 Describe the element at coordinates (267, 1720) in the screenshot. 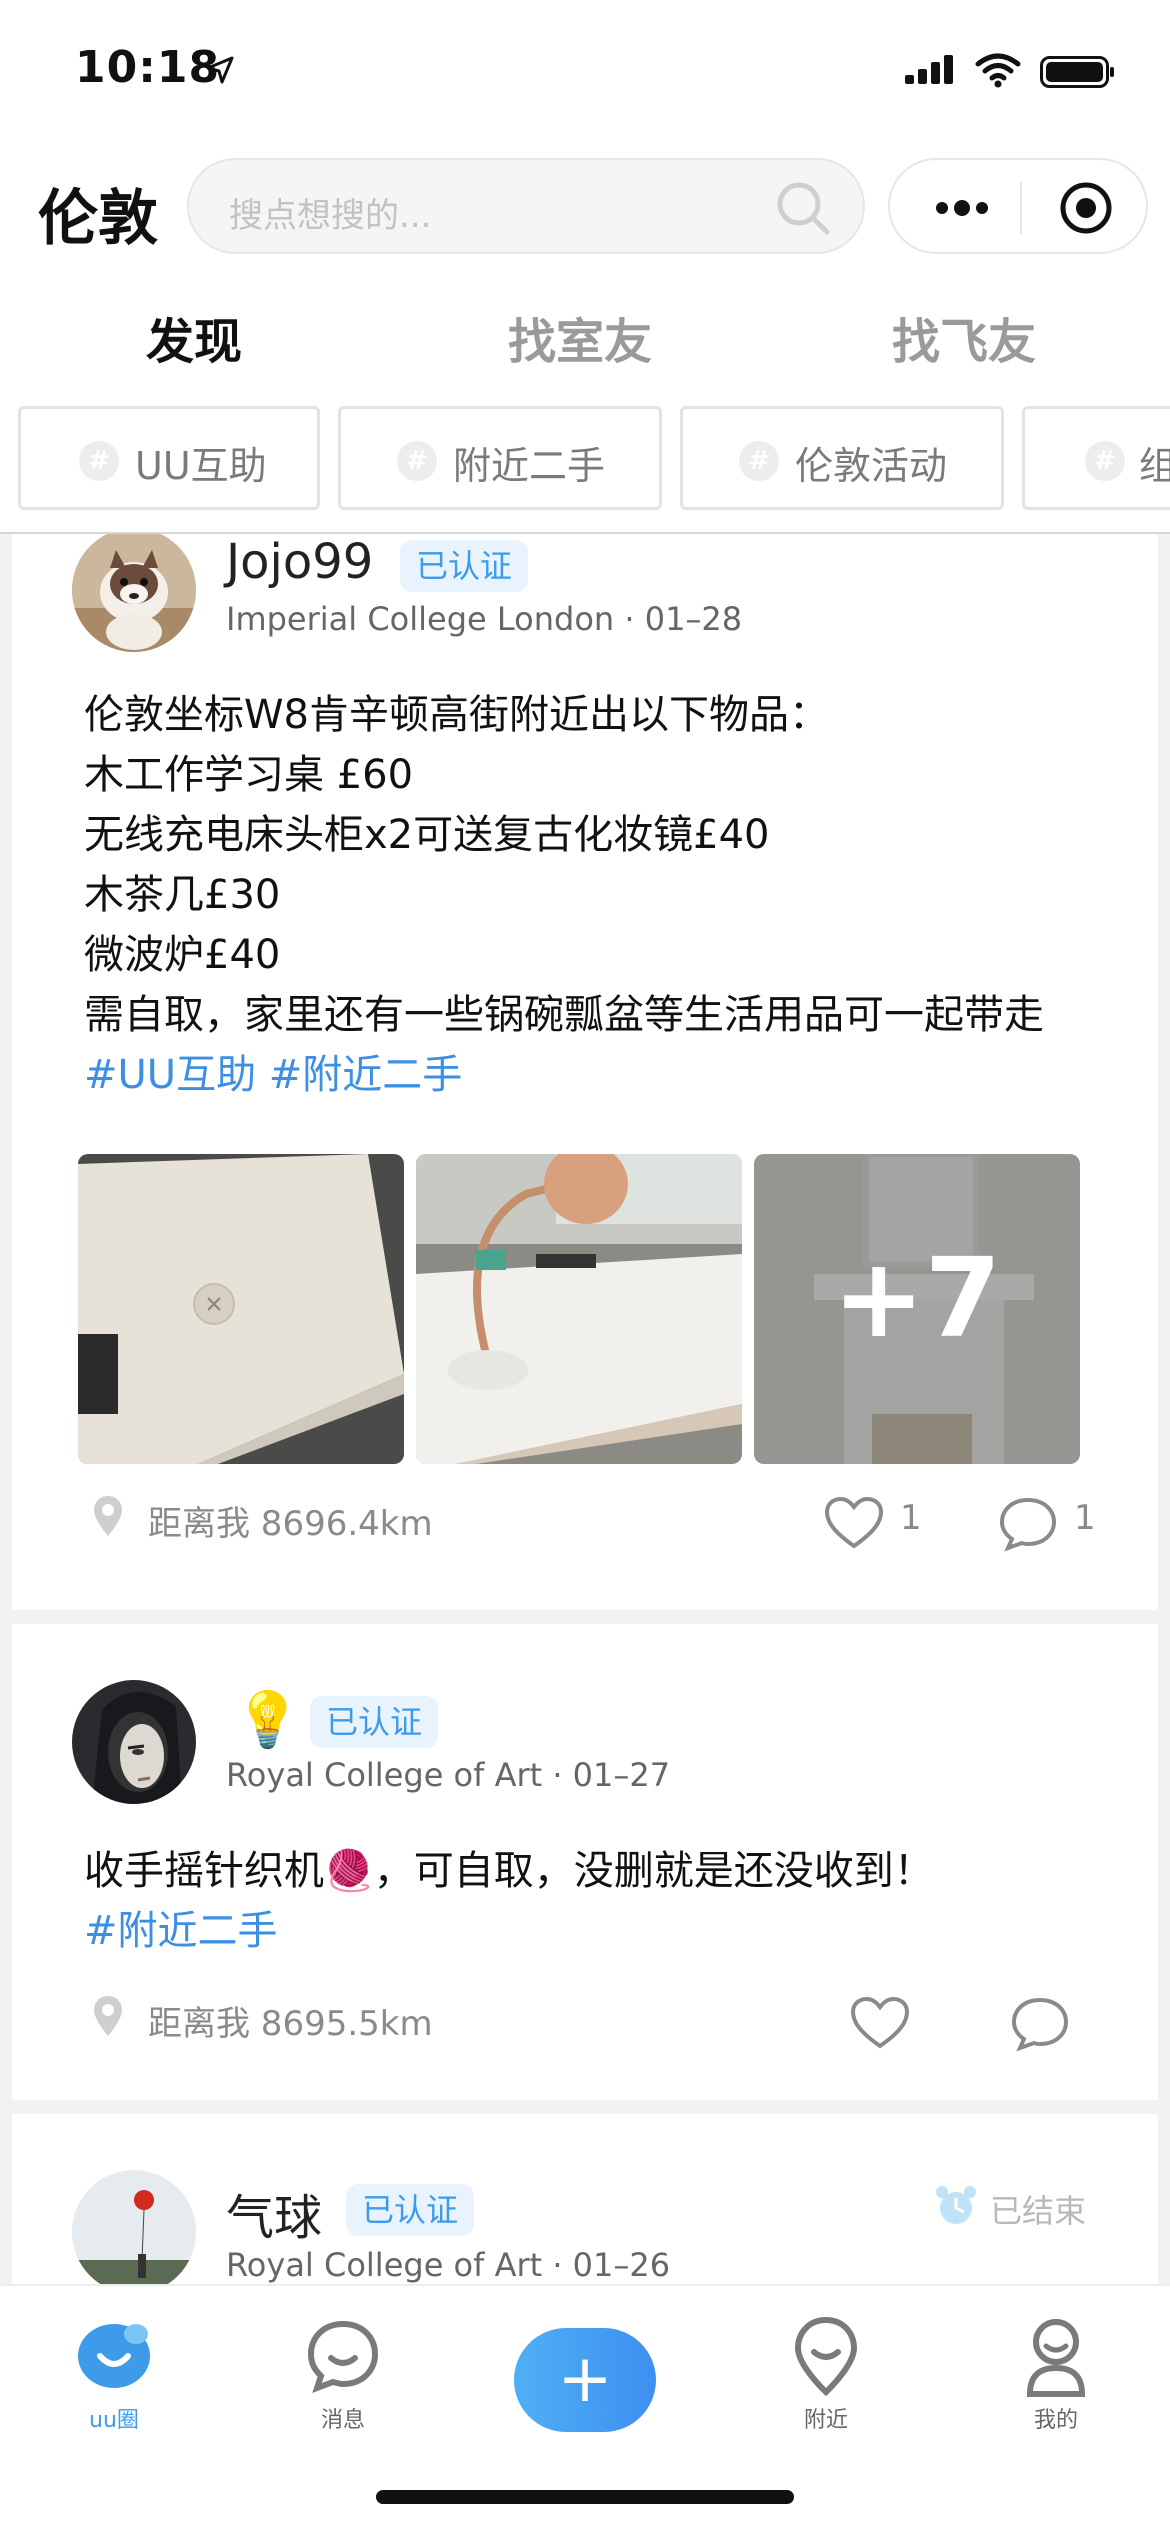

I see `post-username: 💡` at that location.